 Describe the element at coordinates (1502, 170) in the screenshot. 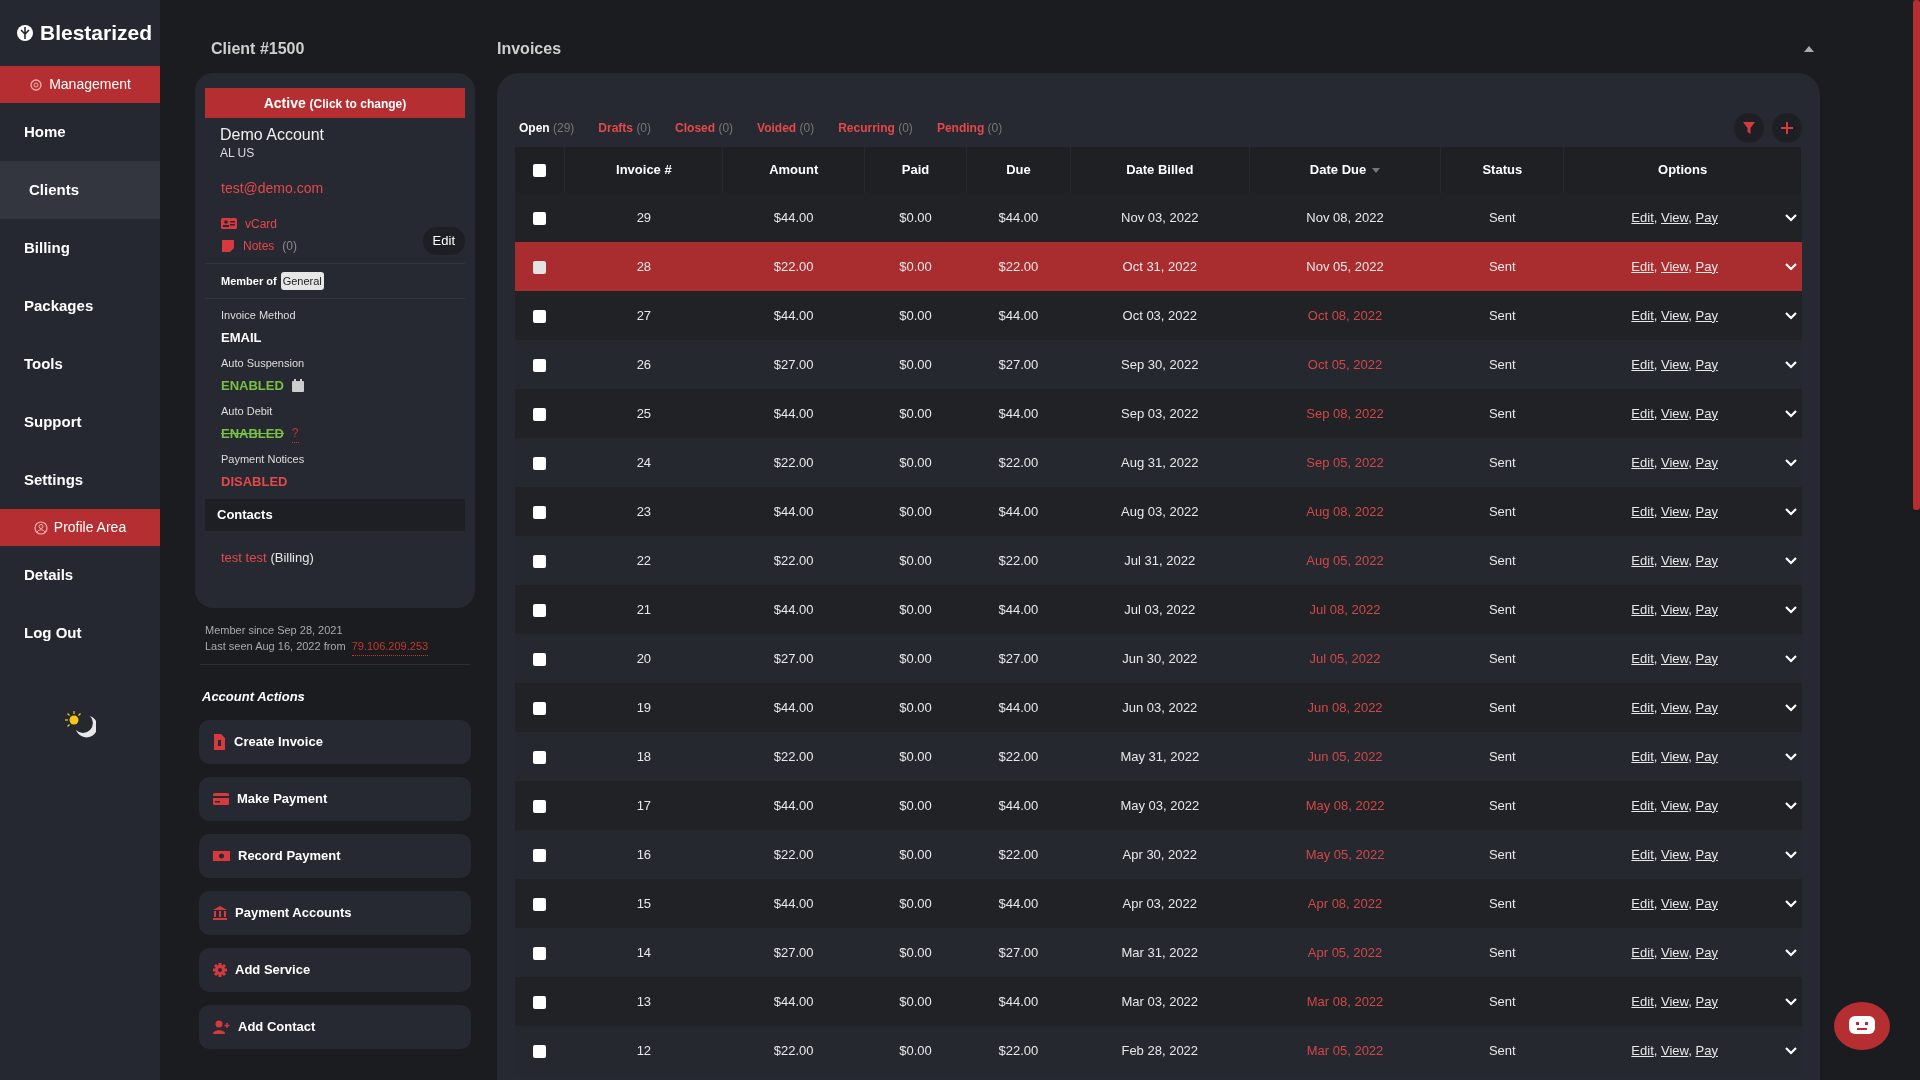

I see `column-header: Status` at that location.